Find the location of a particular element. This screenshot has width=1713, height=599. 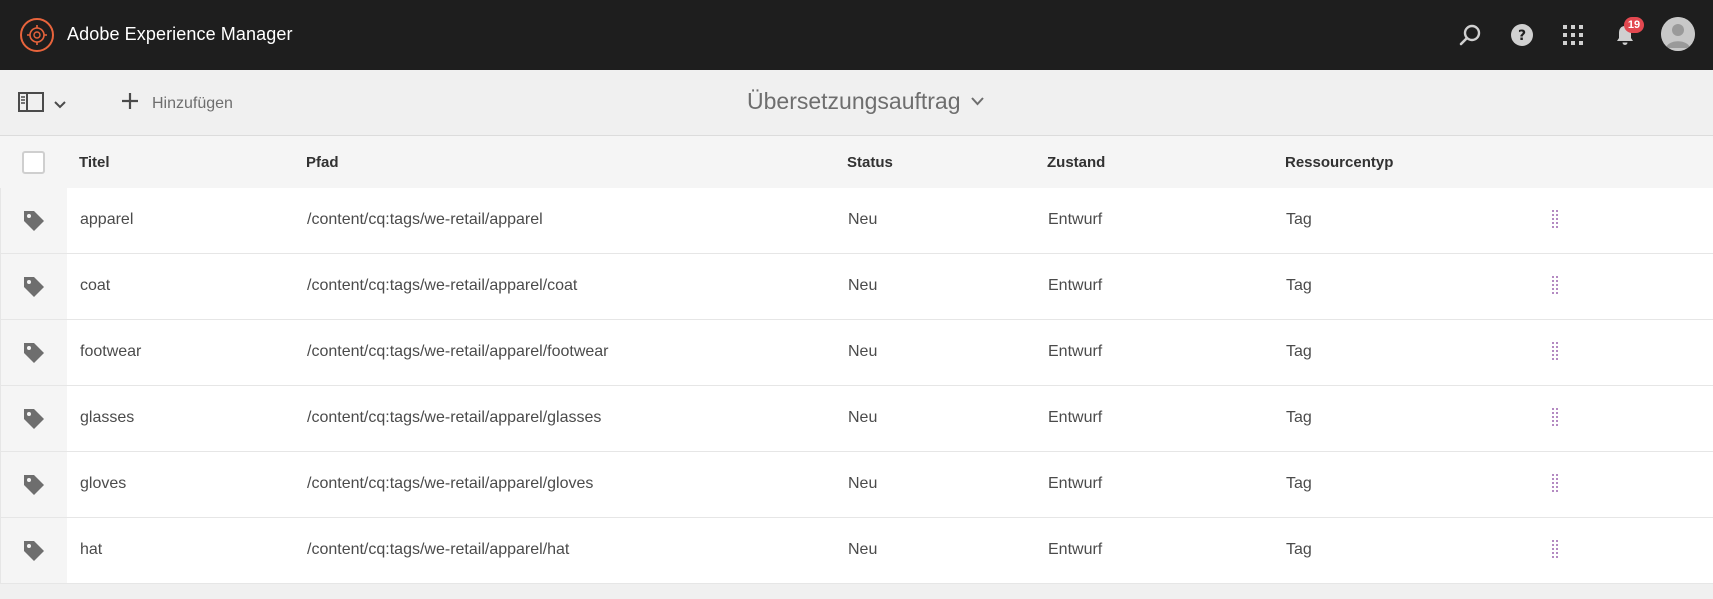

cell-path: /content/cq:tags/we-retail/apparel/coat is located at coordinates (442, 285).